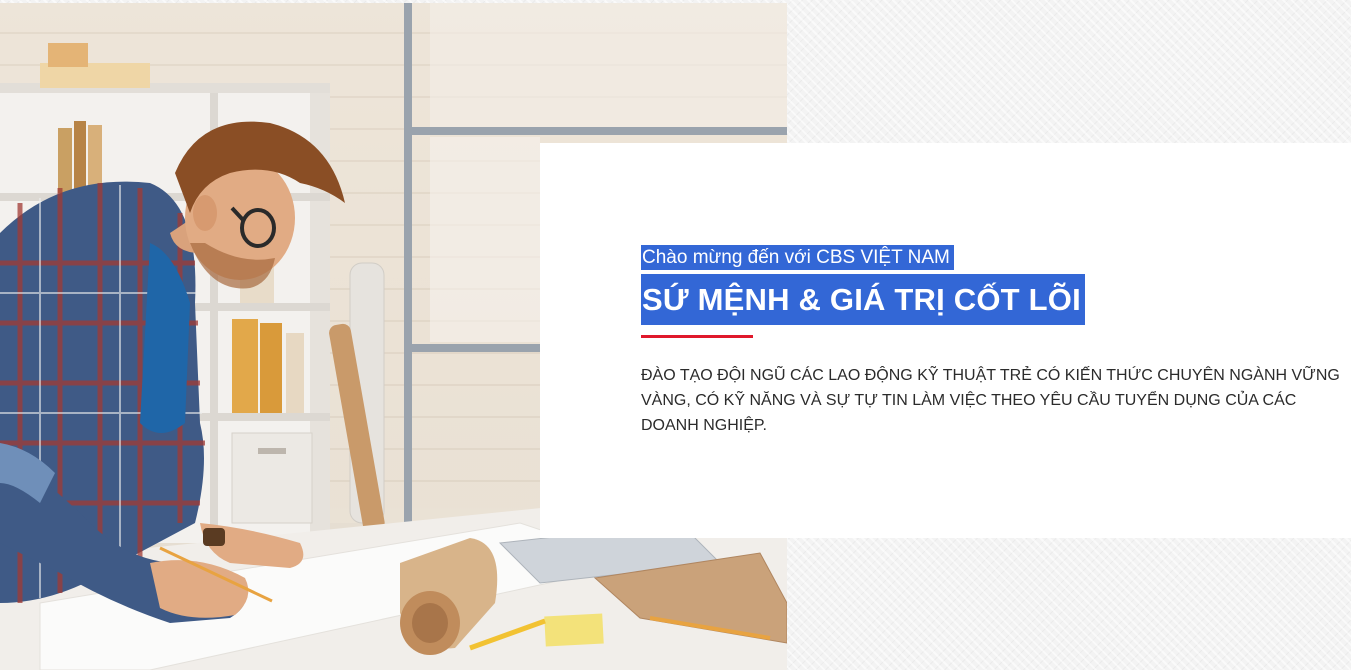  What do you see at coordinates (797, 257) in the screenshot?
I see `welcome-text: Chào mừng đến với CBS VIỆT NAM` at bounding box center [797, 257].